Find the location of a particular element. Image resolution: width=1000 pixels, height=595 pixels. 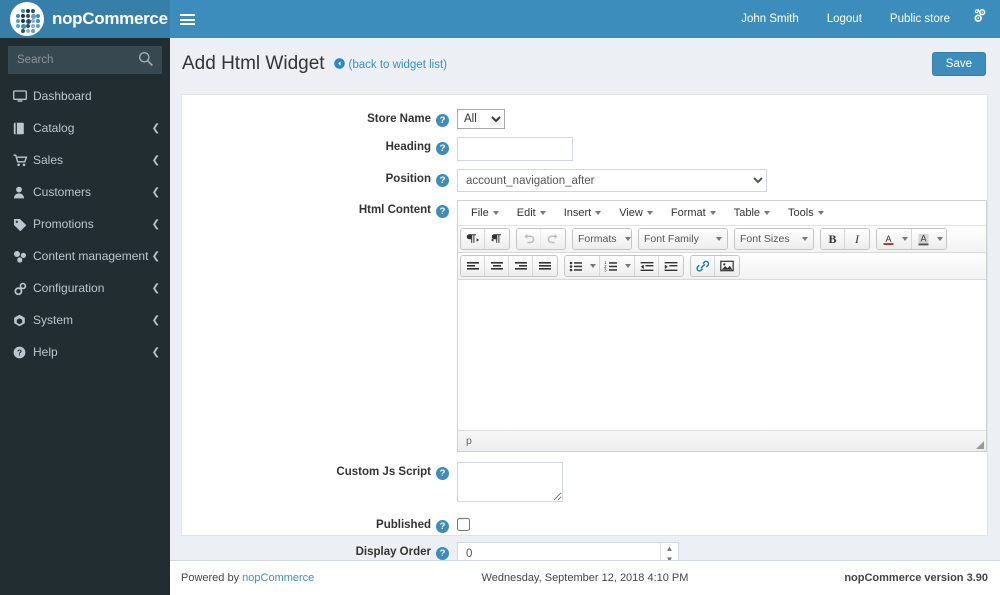

bold-button: B is located at coordinates (833, 239).